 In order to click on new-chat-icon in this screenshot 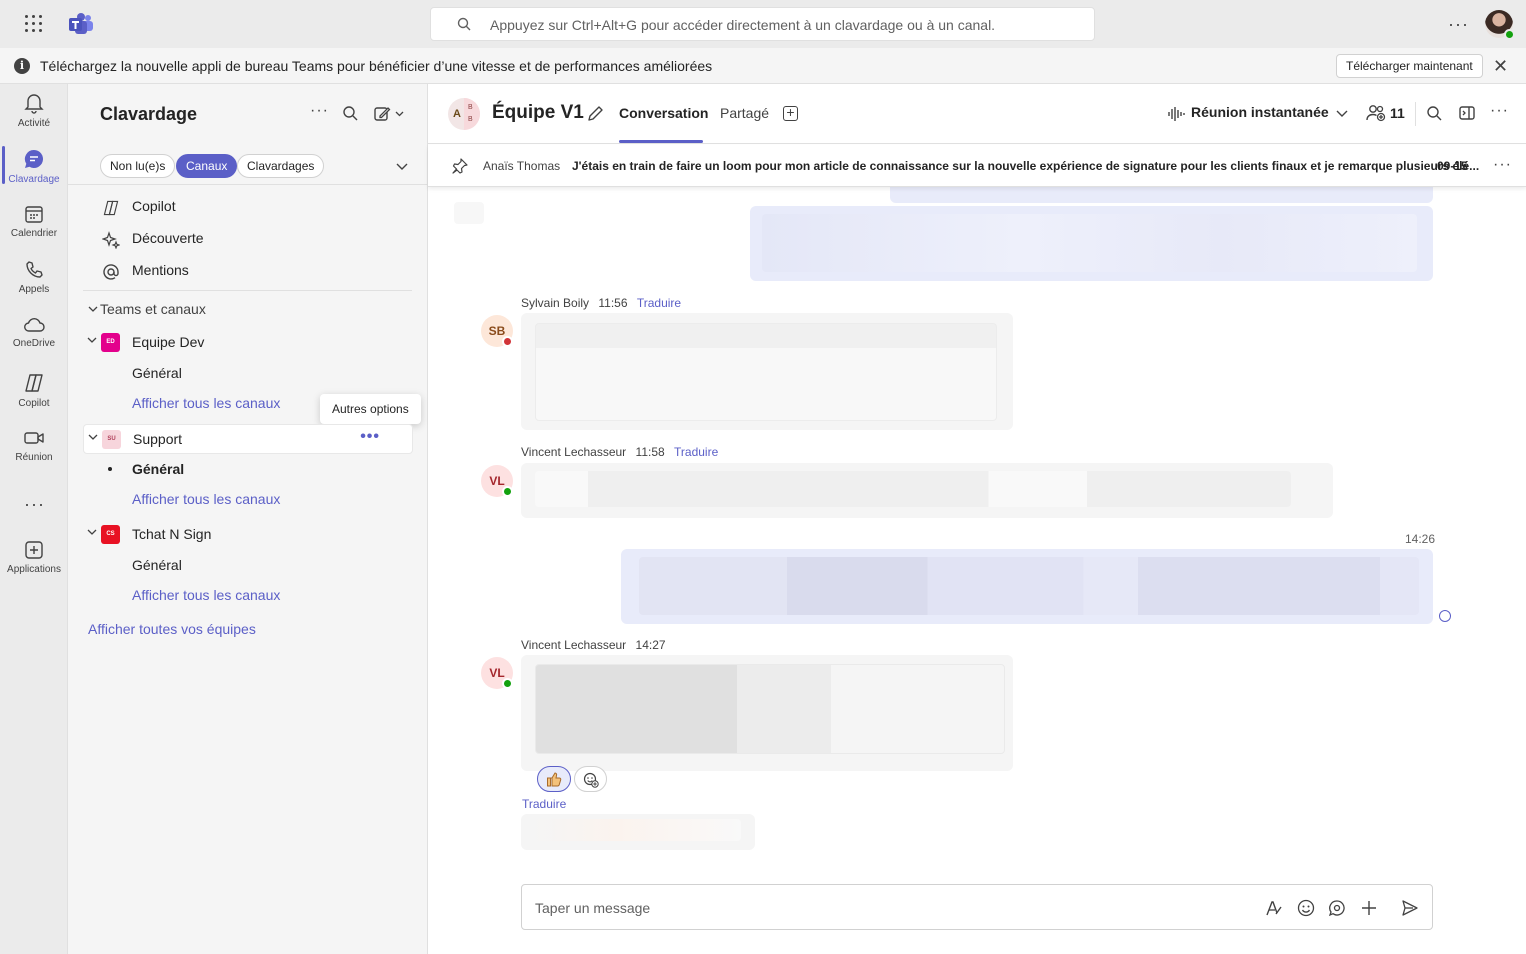, I will do `click(389, 114)`.